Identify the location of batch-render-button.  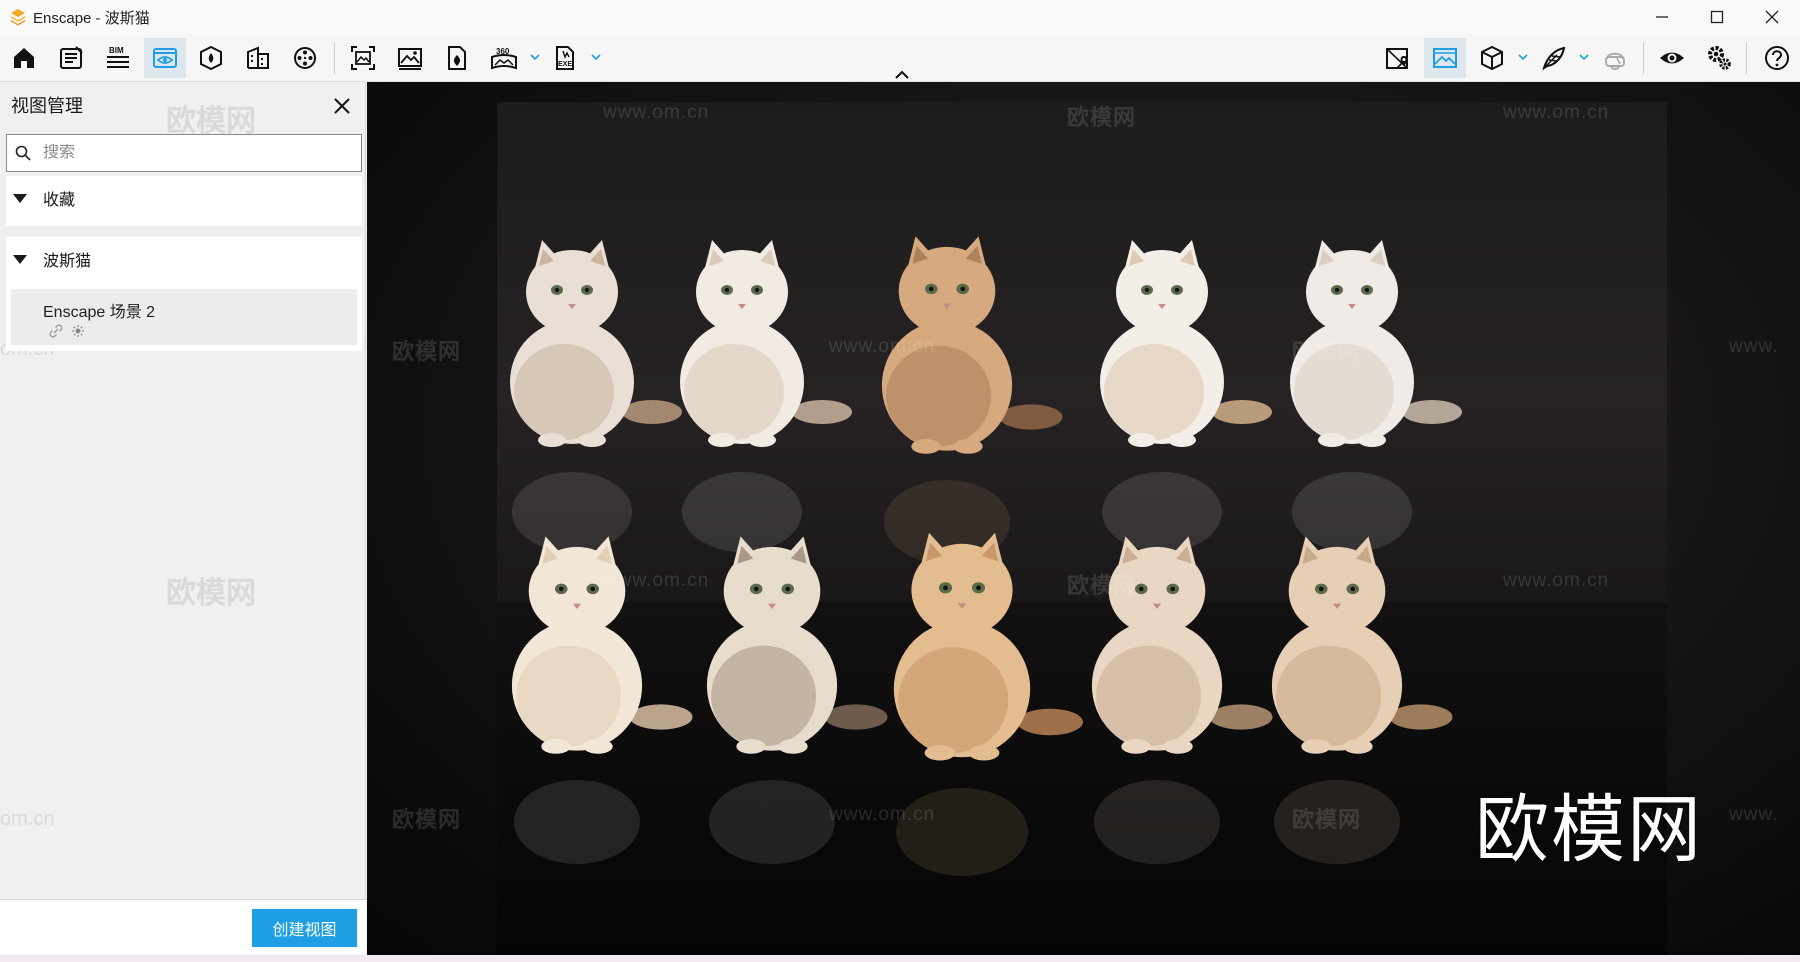
(363, 58).